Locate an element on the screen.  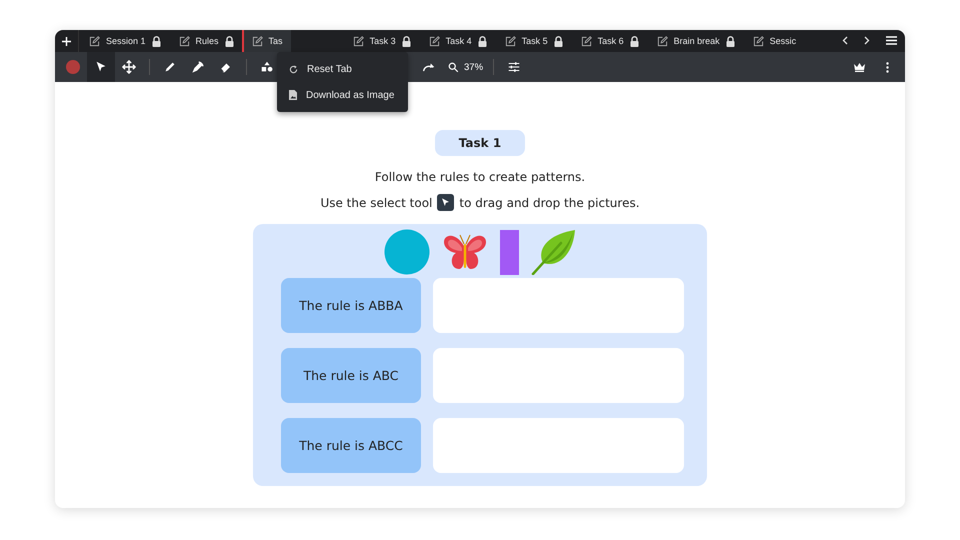
marker-icon is located at coordinates (198, 67).